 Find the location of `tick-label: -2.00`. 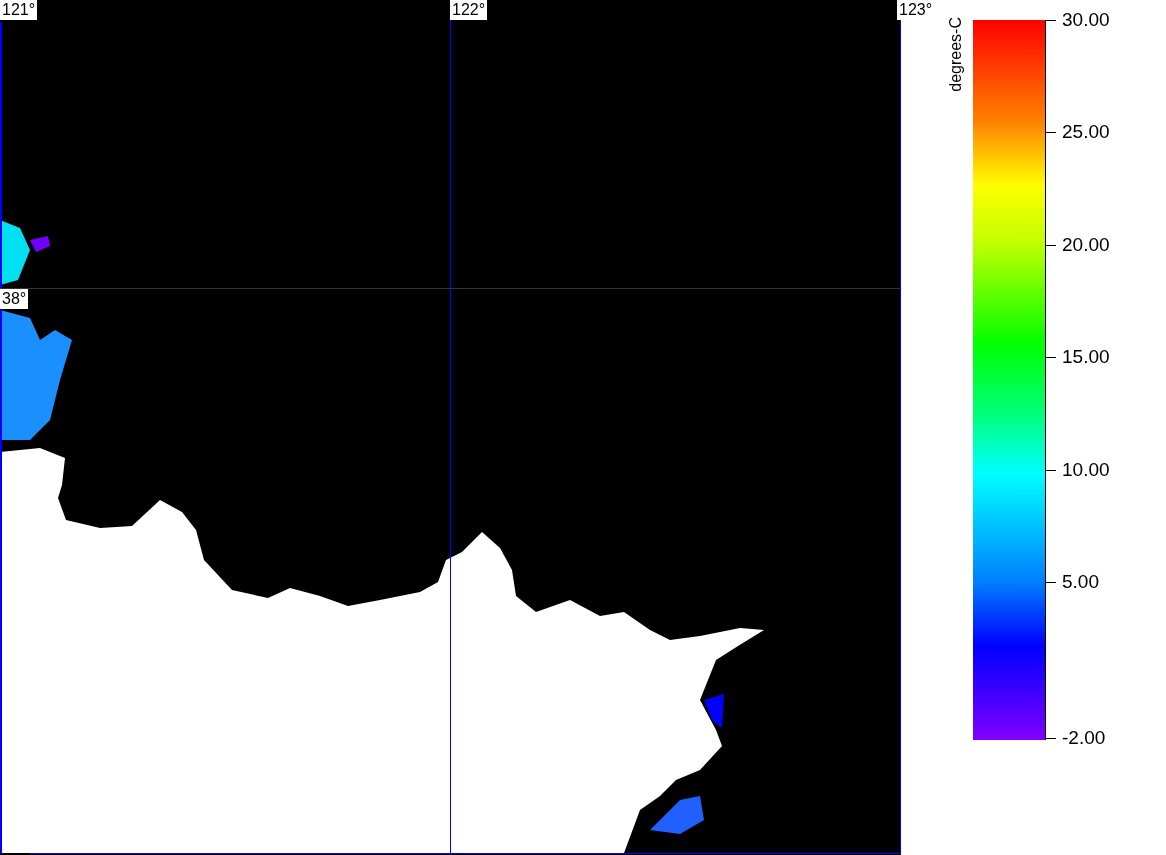

tick-label: -2.00 is located at coordinates (1084, 737).